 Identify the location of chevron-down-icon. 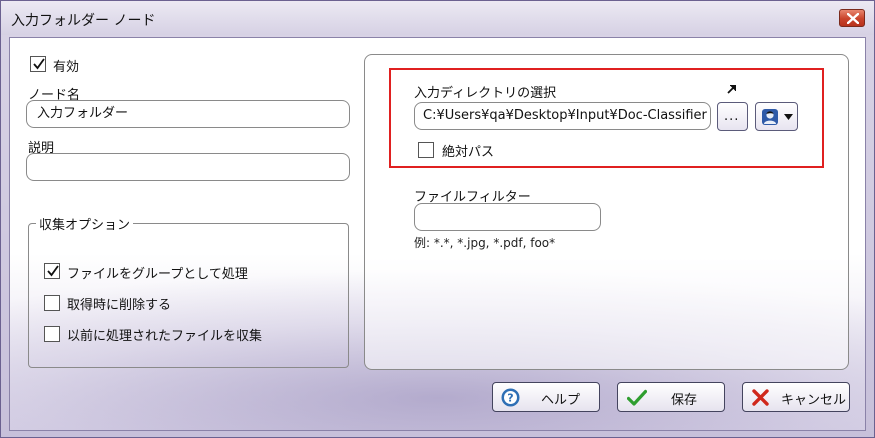
(788, 117).